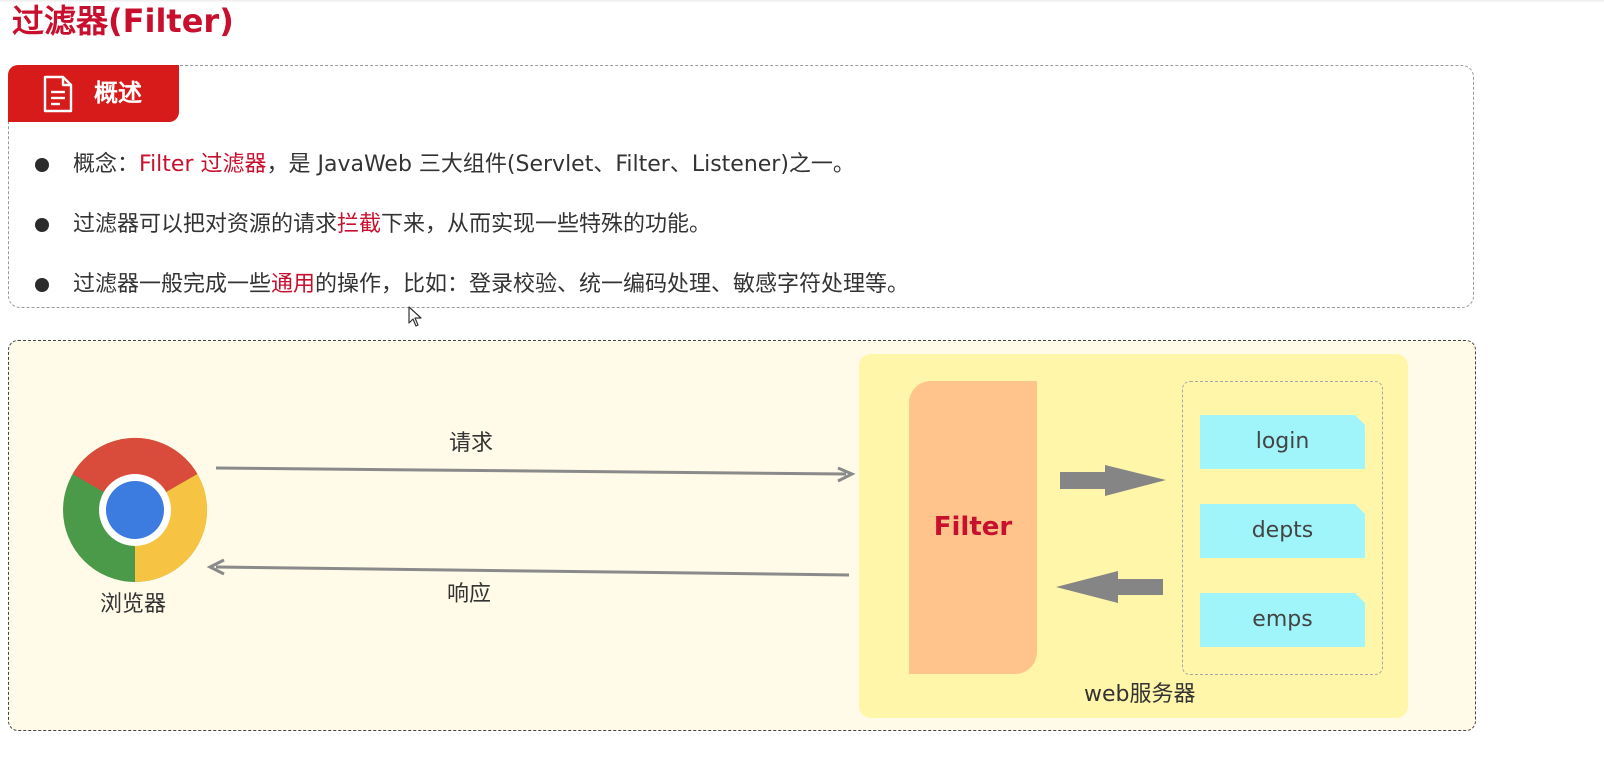 The height and width of the screenshot is (763, 1604). What do you see at coordinates (1113, 480) in the screenshot?
I see `forward-arrow` at bounding box center [1113, 480].